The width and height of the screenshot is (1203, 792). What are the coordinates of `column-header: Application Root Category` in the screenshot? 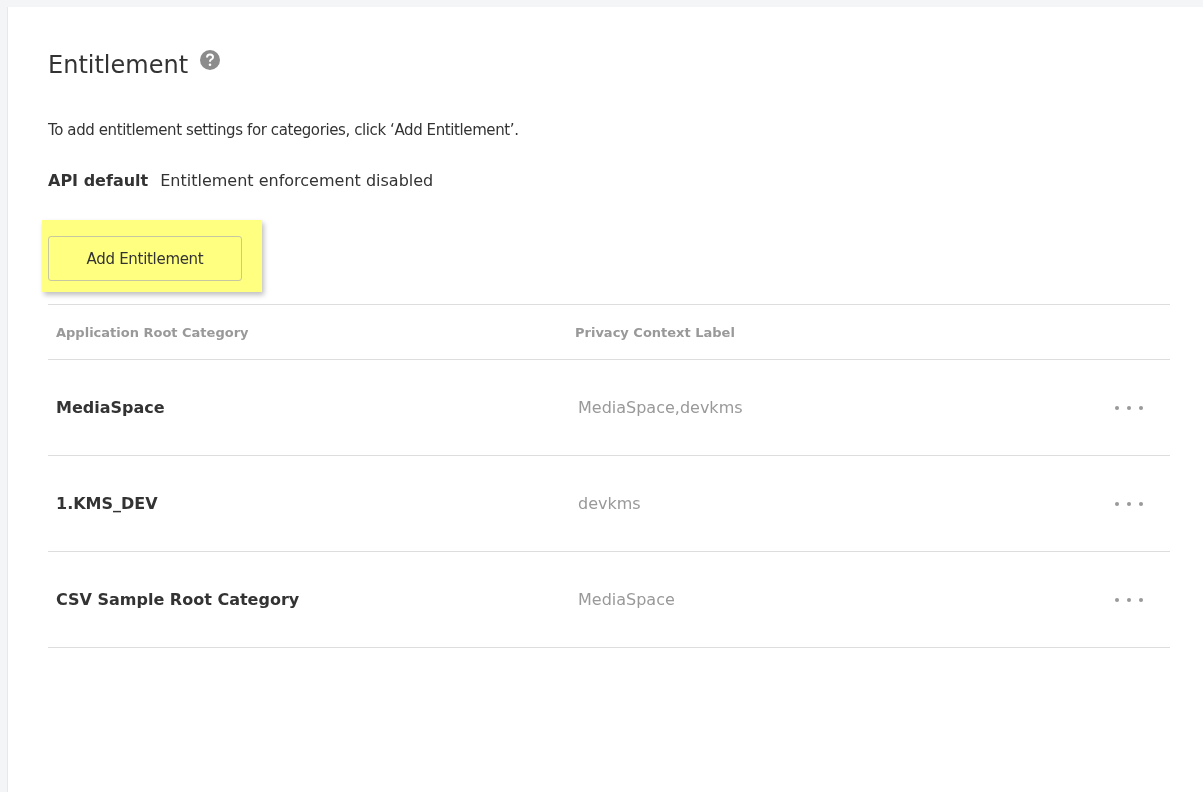 It's located at (153, 332).